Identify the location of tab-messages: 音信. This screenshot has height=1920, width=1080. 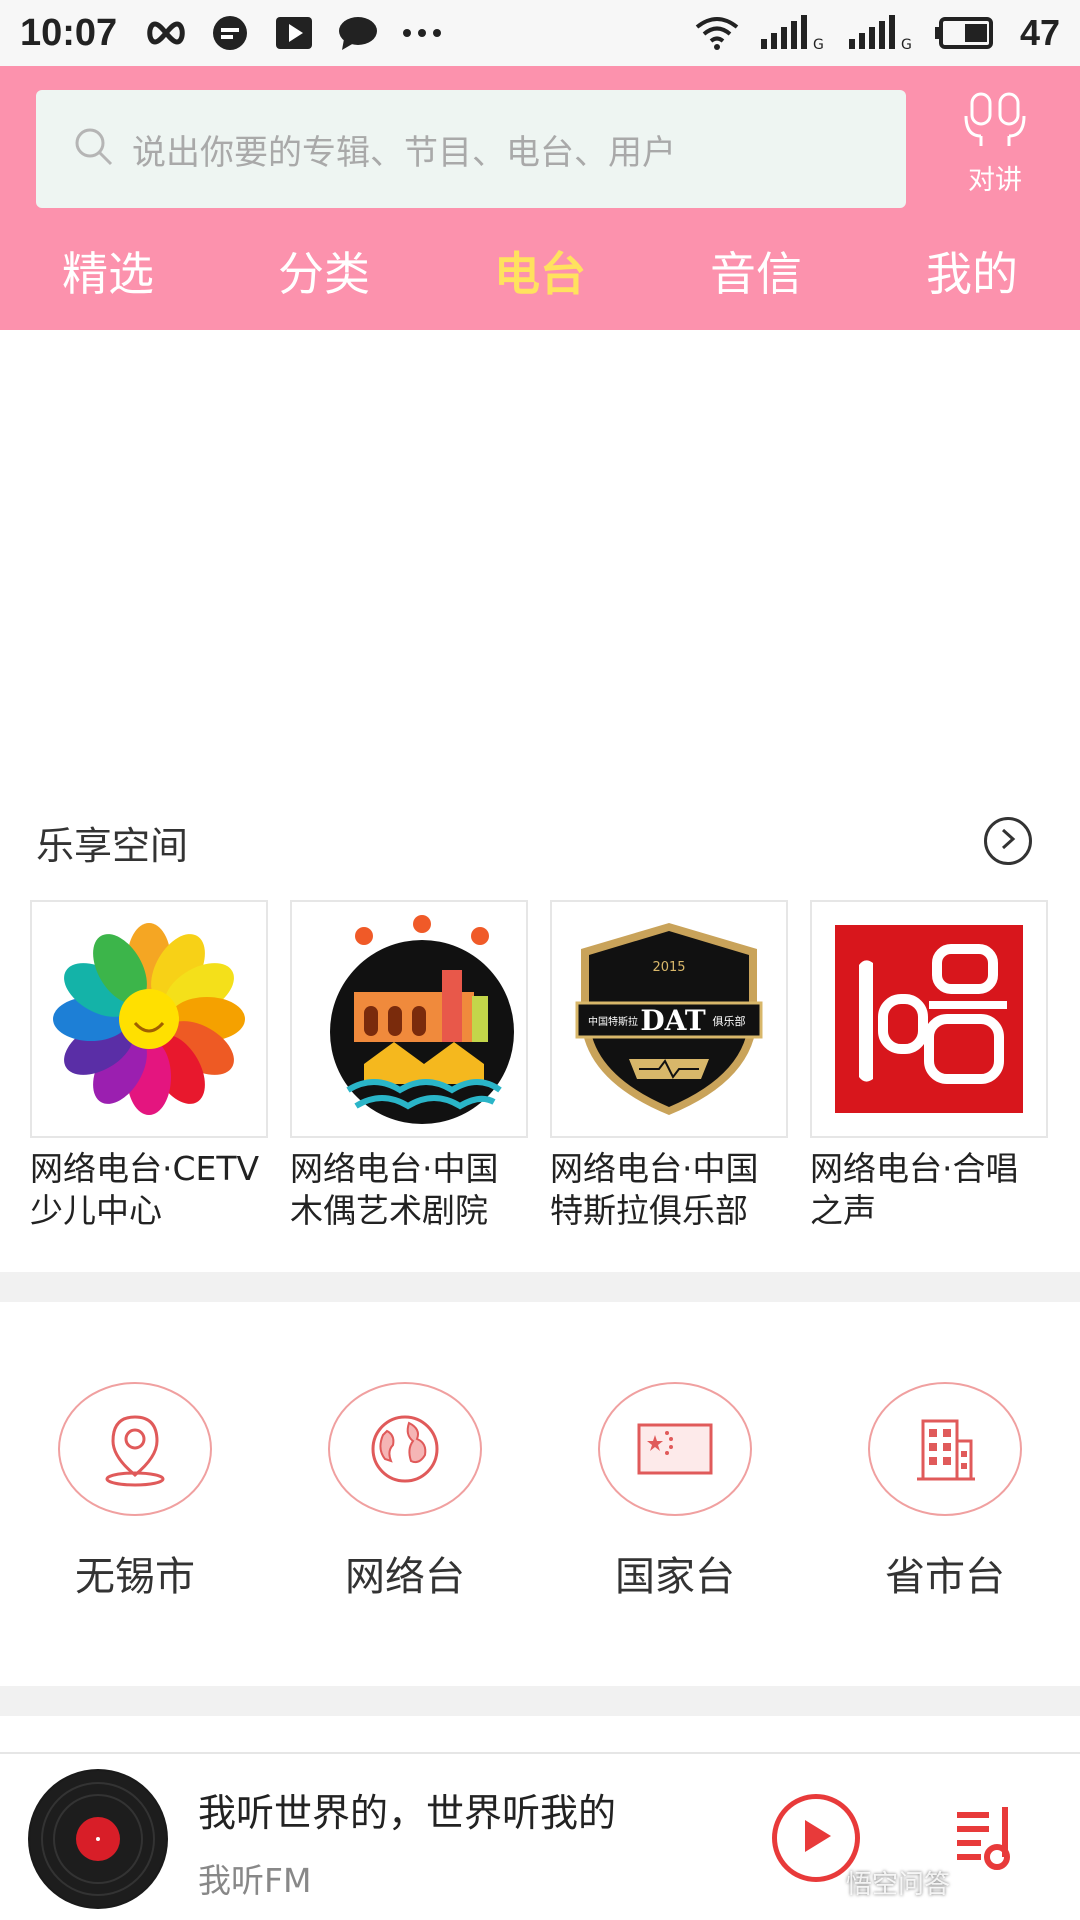
(756, 274).